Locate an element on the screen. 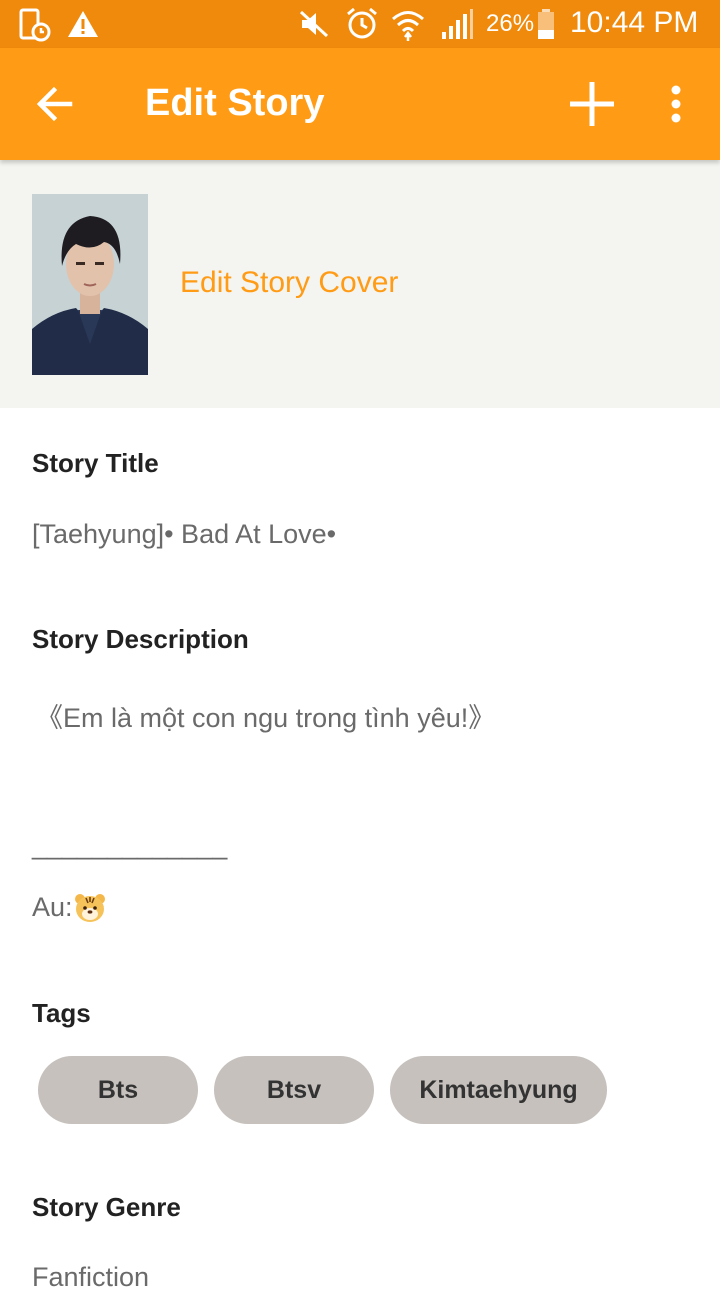  tag-chip: Btsv is located at coordinates (294, 1090).